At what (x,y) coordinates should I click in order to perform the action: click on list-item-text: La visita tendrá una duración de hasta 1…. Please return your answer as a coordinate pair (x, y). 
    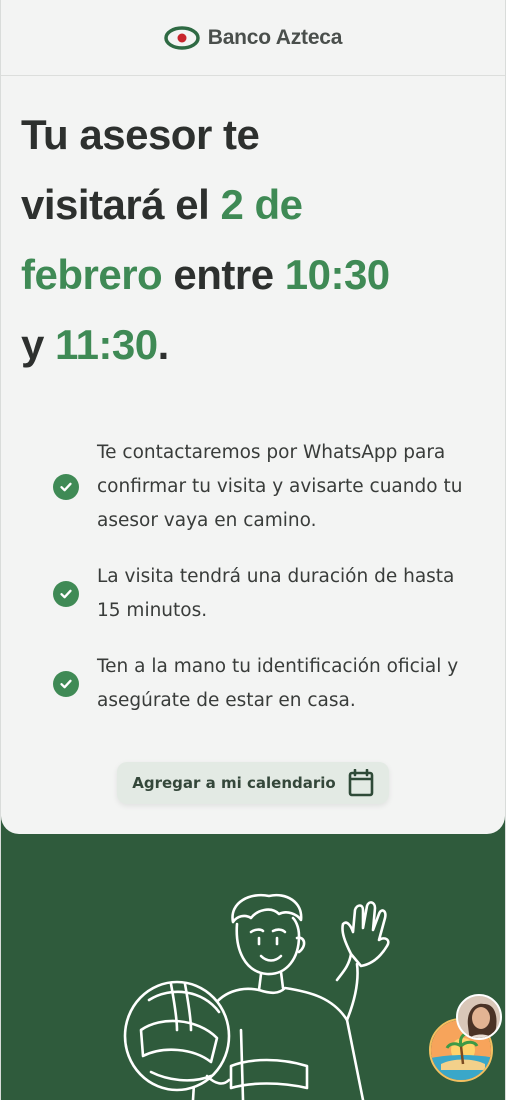
    Looking at the image, I should click on (276, 593).